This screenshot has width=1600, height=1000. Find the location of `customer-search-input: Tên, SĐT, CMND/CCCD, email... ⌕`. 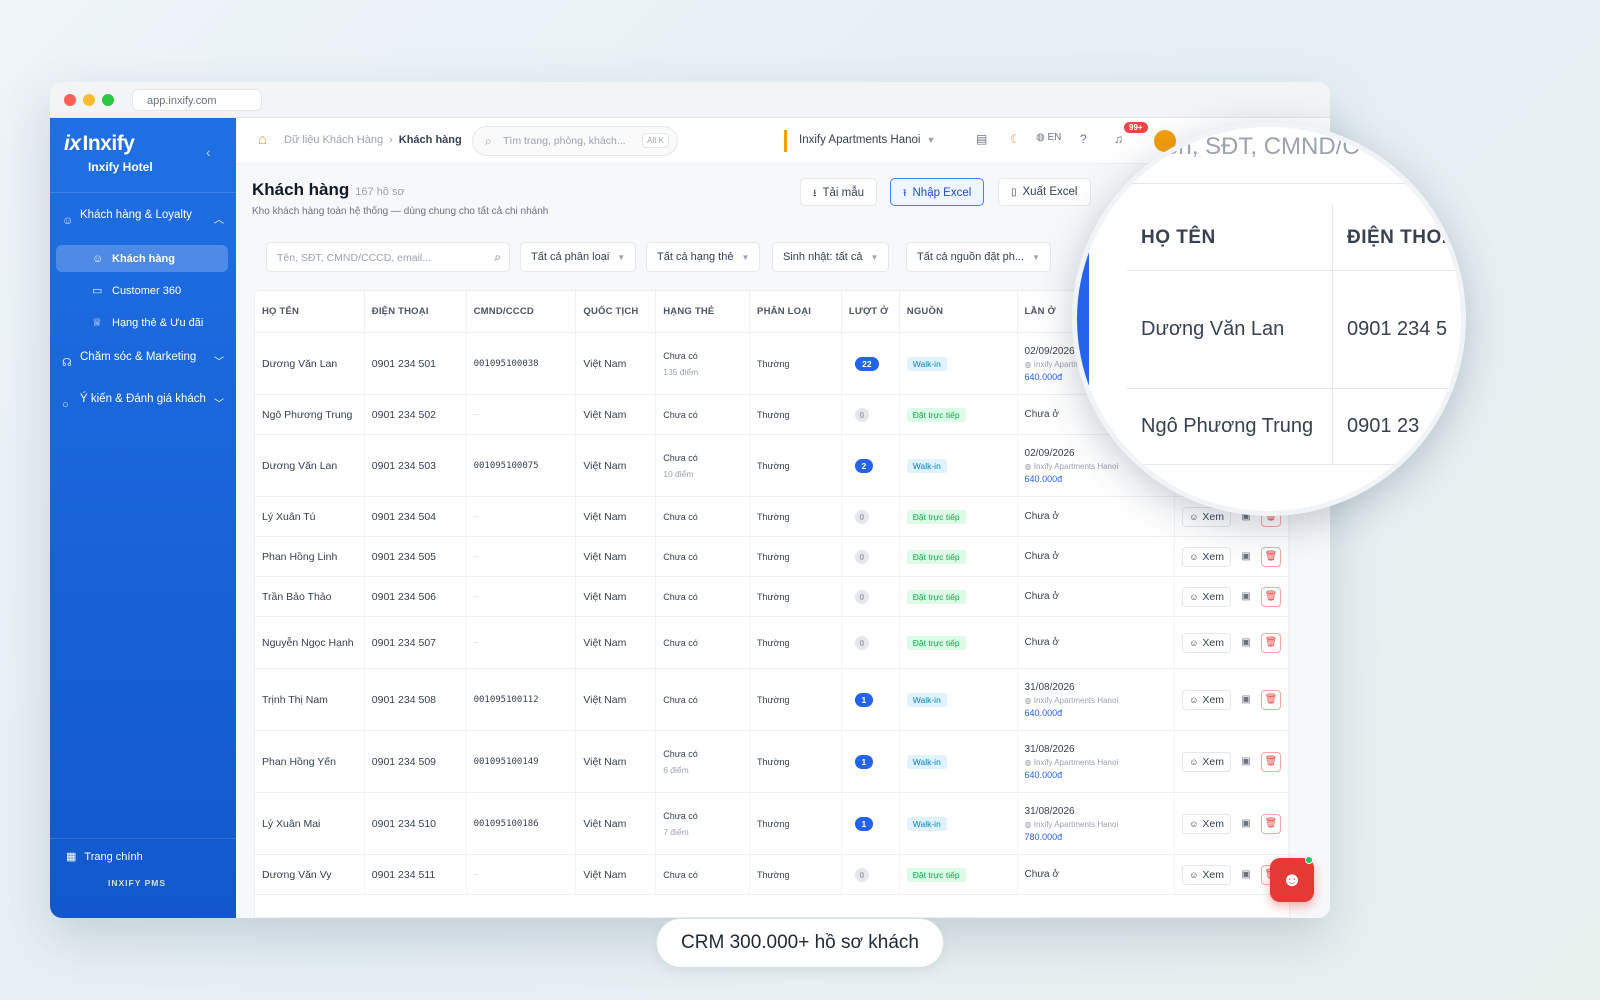

customer-search-input: Tên, SĐT, CMND/CCCD, email... ⌕ is located at coordinates (388, 257).